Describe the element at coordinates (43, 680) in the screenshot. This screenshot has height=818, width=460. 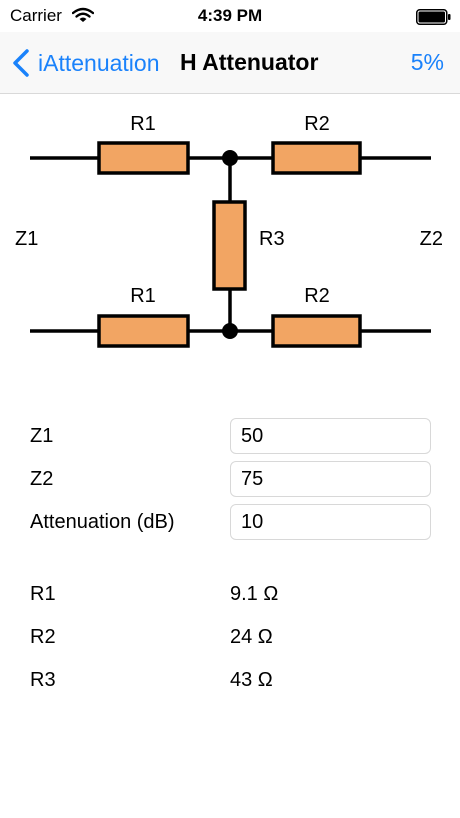
I see `r3-result-label: R3` at that location.